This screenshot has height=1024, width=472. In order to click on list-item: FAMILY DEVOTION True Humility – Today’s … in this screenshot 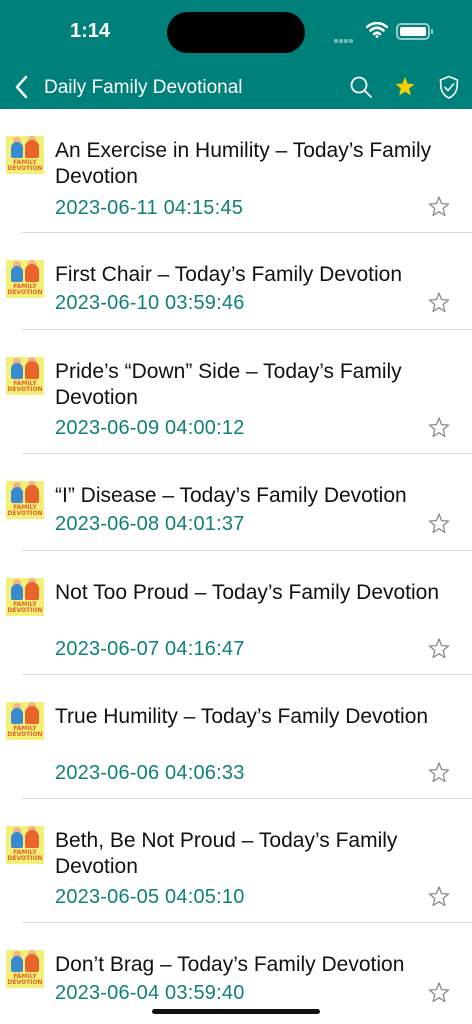, I will do `click(236, 737)`.